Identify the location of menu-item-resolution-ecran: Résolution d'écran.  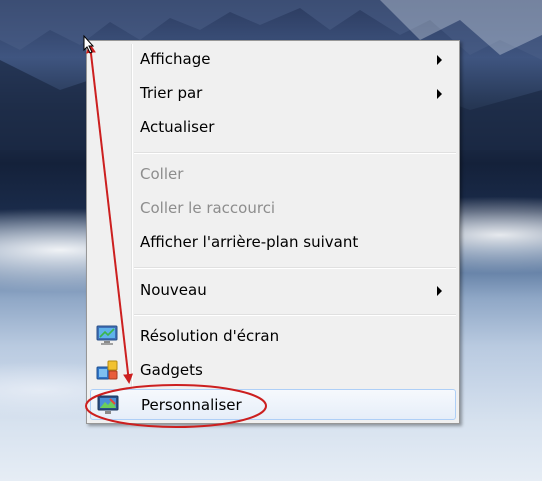
(273, 336).